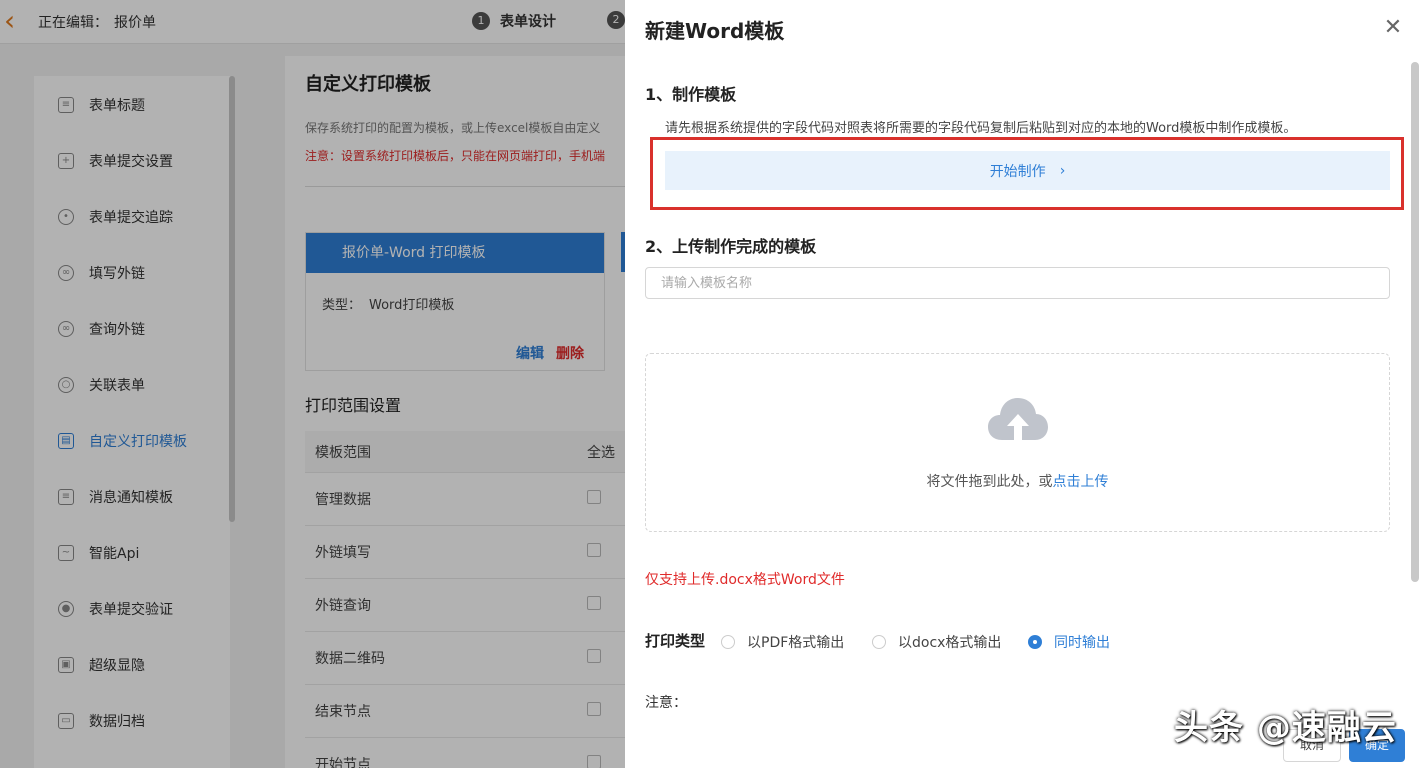 Image resolution: width=1425 pixels, height=768 pixels. I want to click on dropzone-text: 将文件拖到此处，或点击上传, so click(1017, 481).